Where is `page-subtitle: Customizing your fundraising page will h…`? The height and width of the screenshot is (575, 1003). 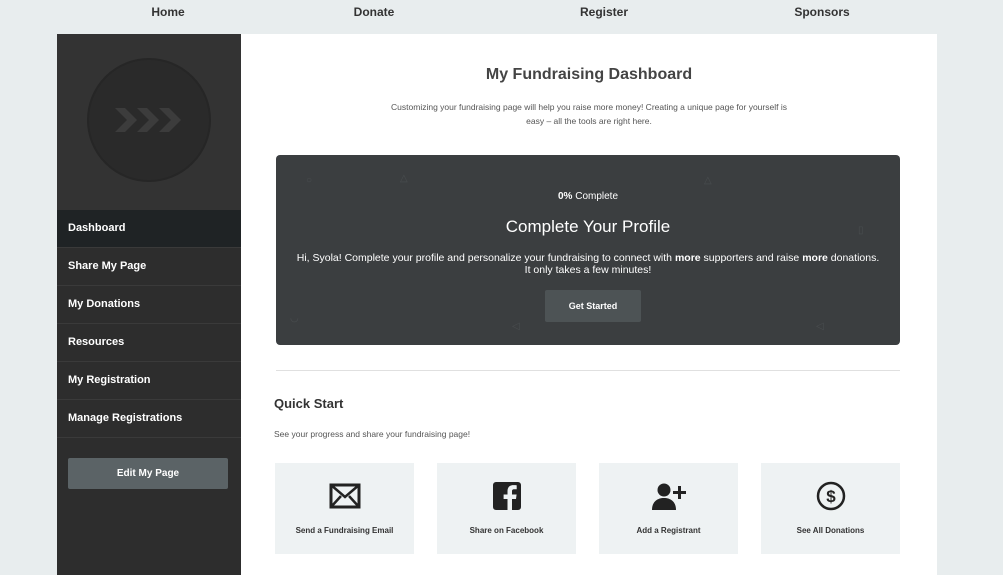
page-subtitle: Customizing your fundraising page will h… is located at coordinates (589, 114).